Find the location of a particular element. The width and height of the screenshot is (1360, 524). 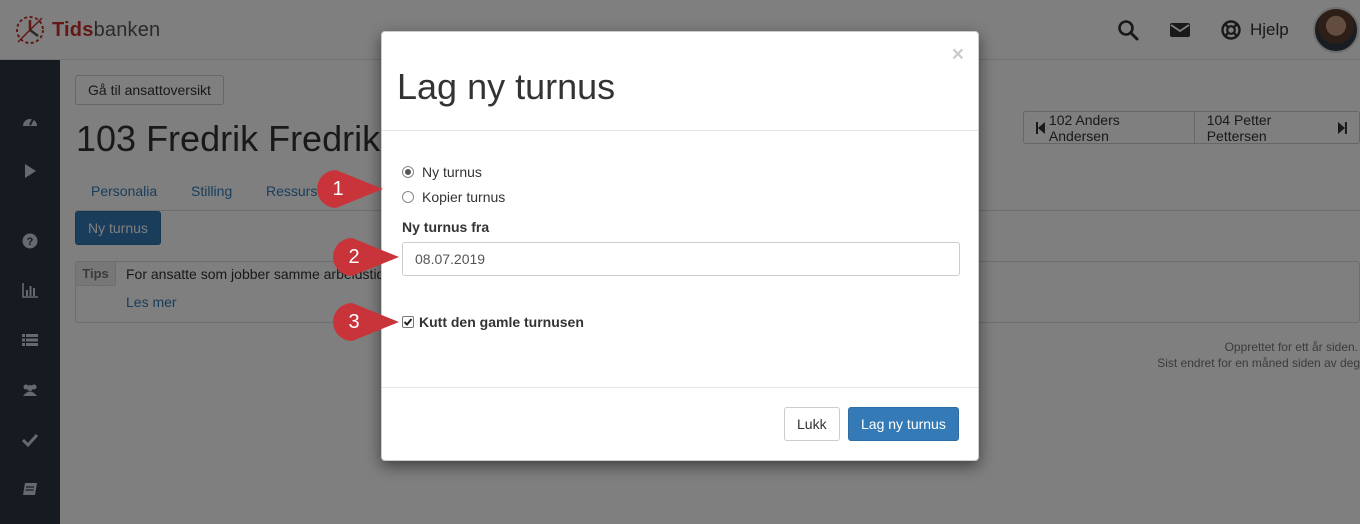

start-date-input: 08.07.2019 is located at coordinates (681, 259).